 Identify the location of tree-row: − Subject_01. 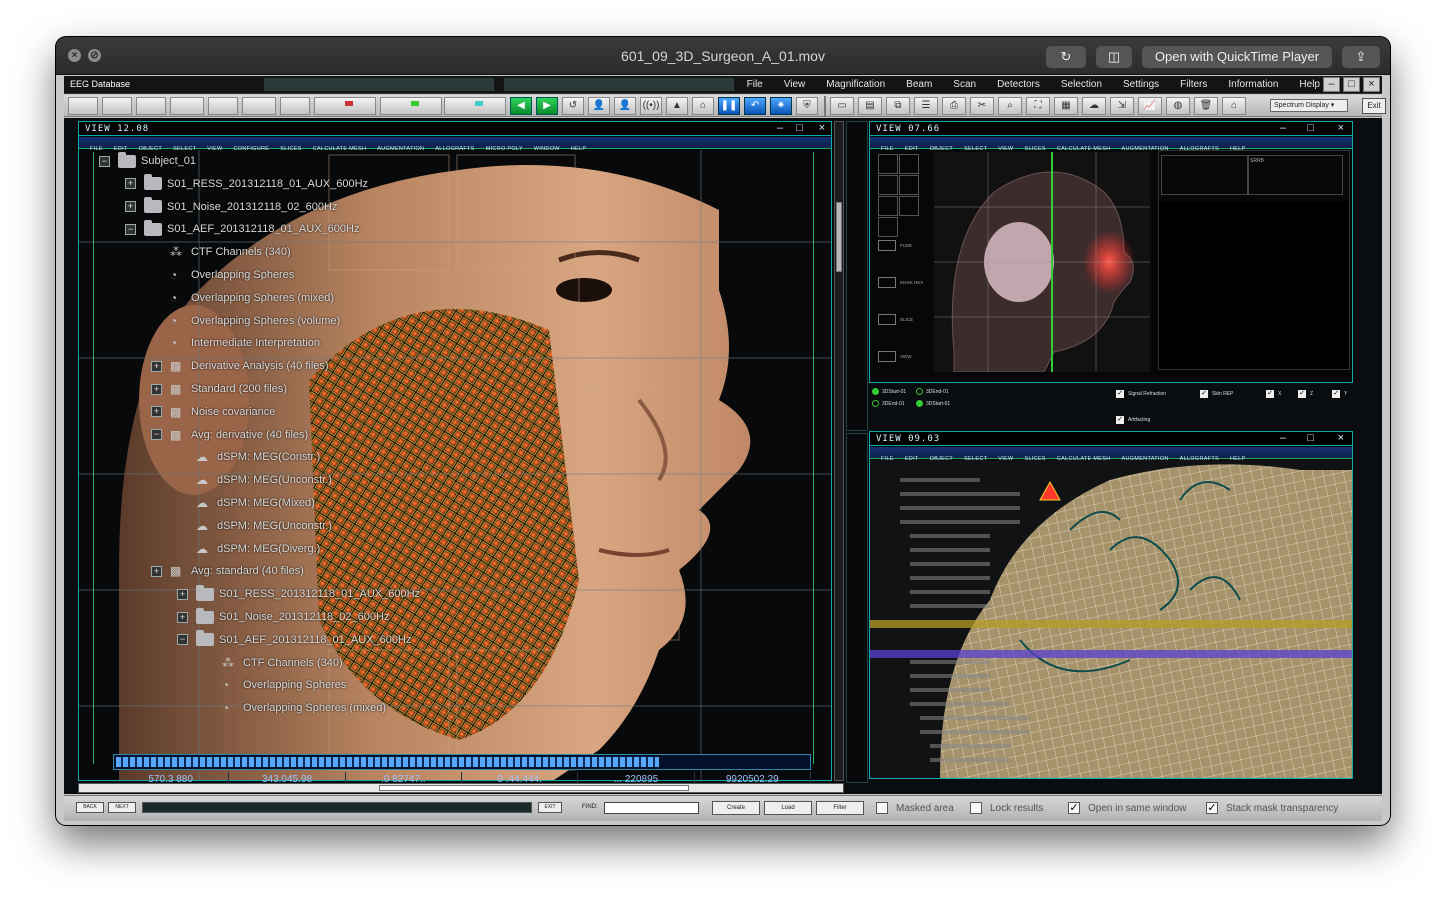
(147, 160).